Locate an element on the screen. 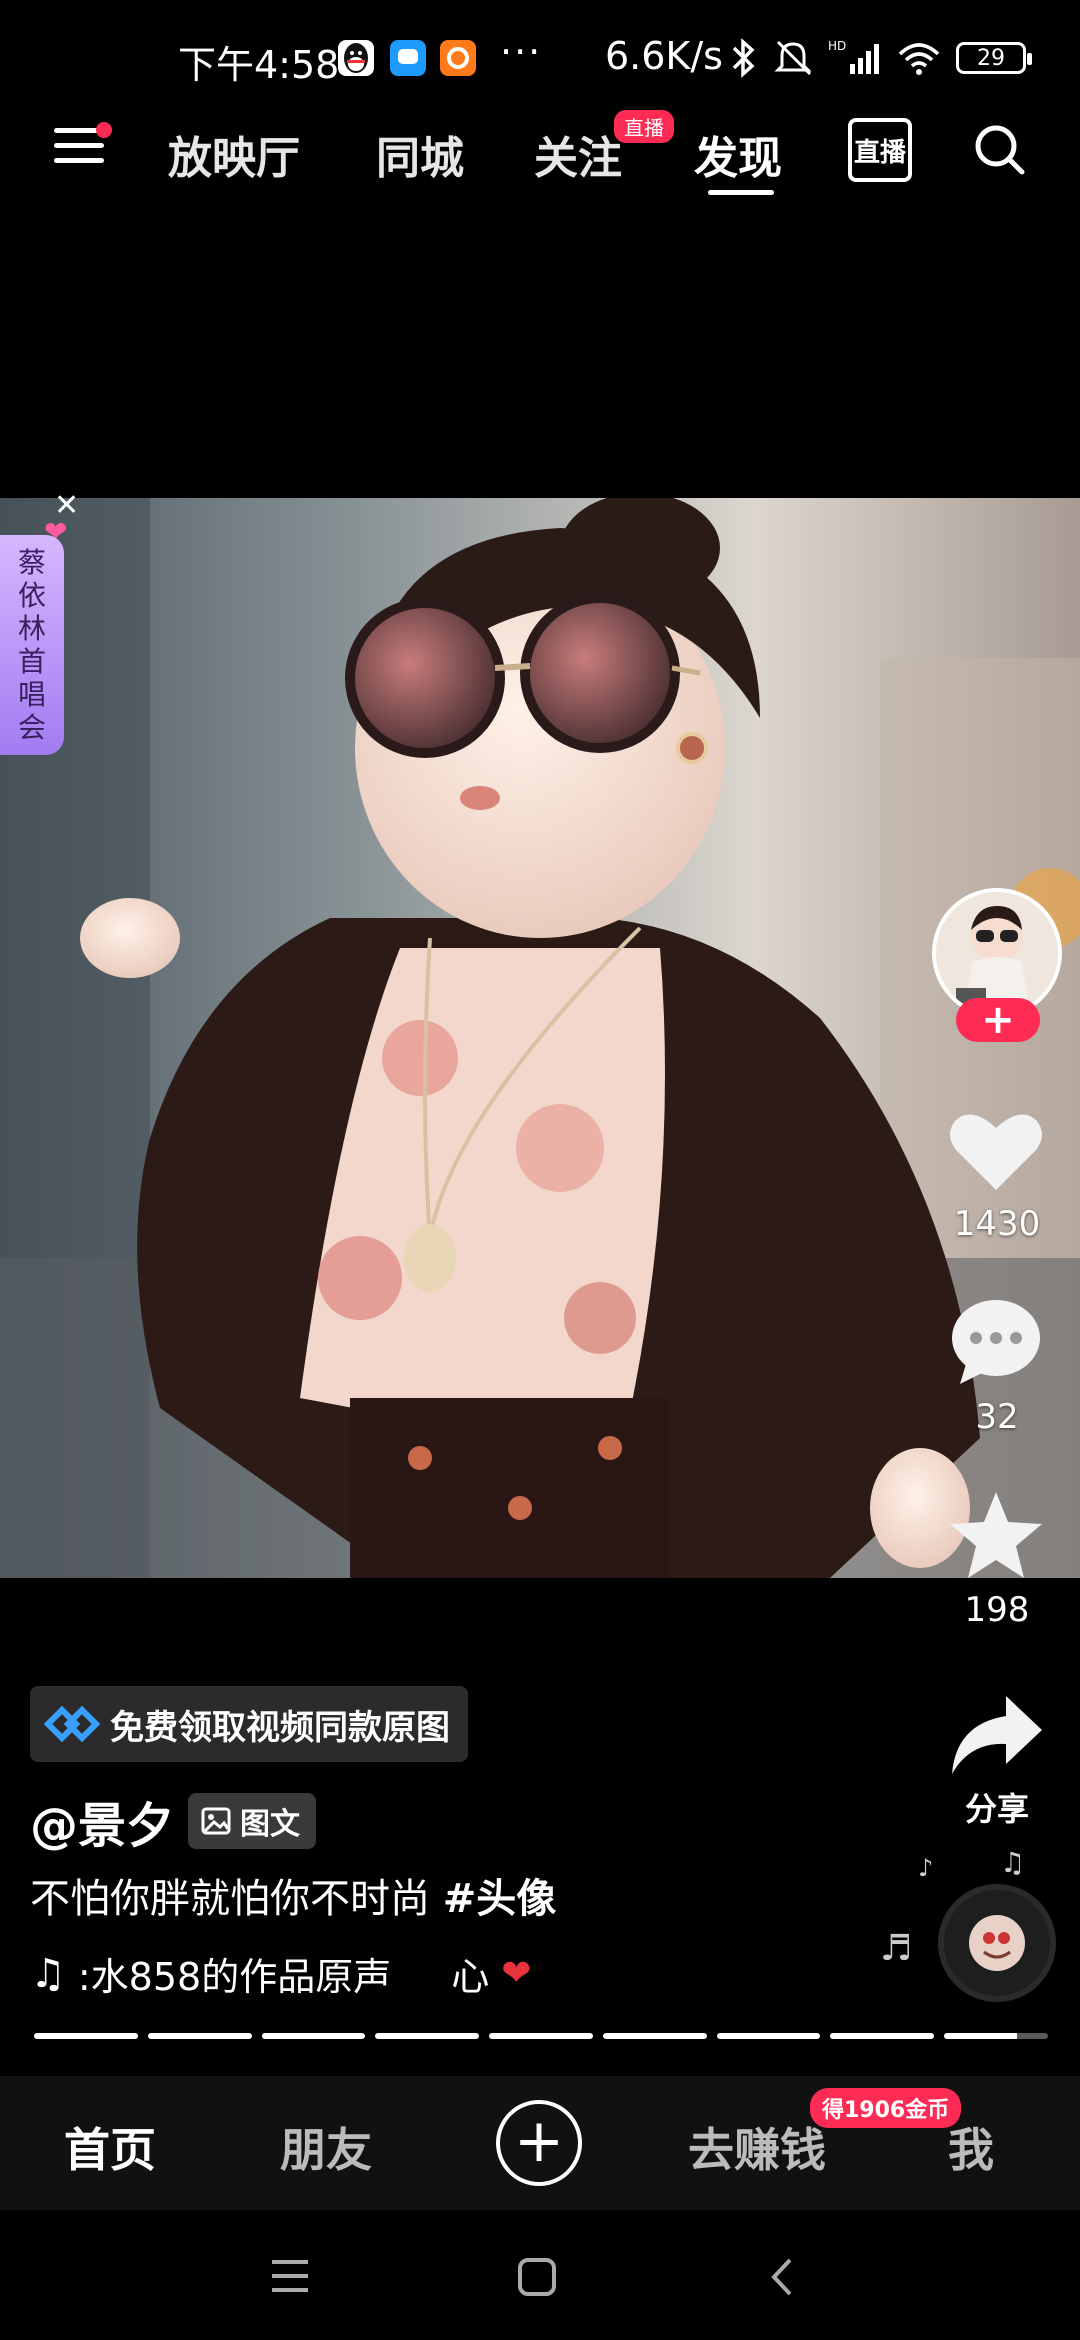  post-type-tag: 图文 is located at coordinates (252, 1821).